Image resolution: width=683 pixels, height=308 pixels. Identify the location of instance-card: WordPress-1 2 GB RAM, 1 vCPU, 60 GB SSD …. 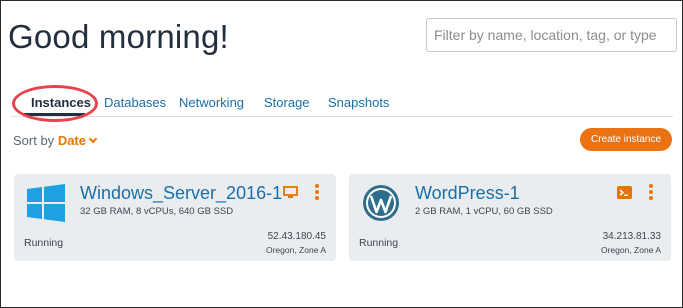
(510, 217).